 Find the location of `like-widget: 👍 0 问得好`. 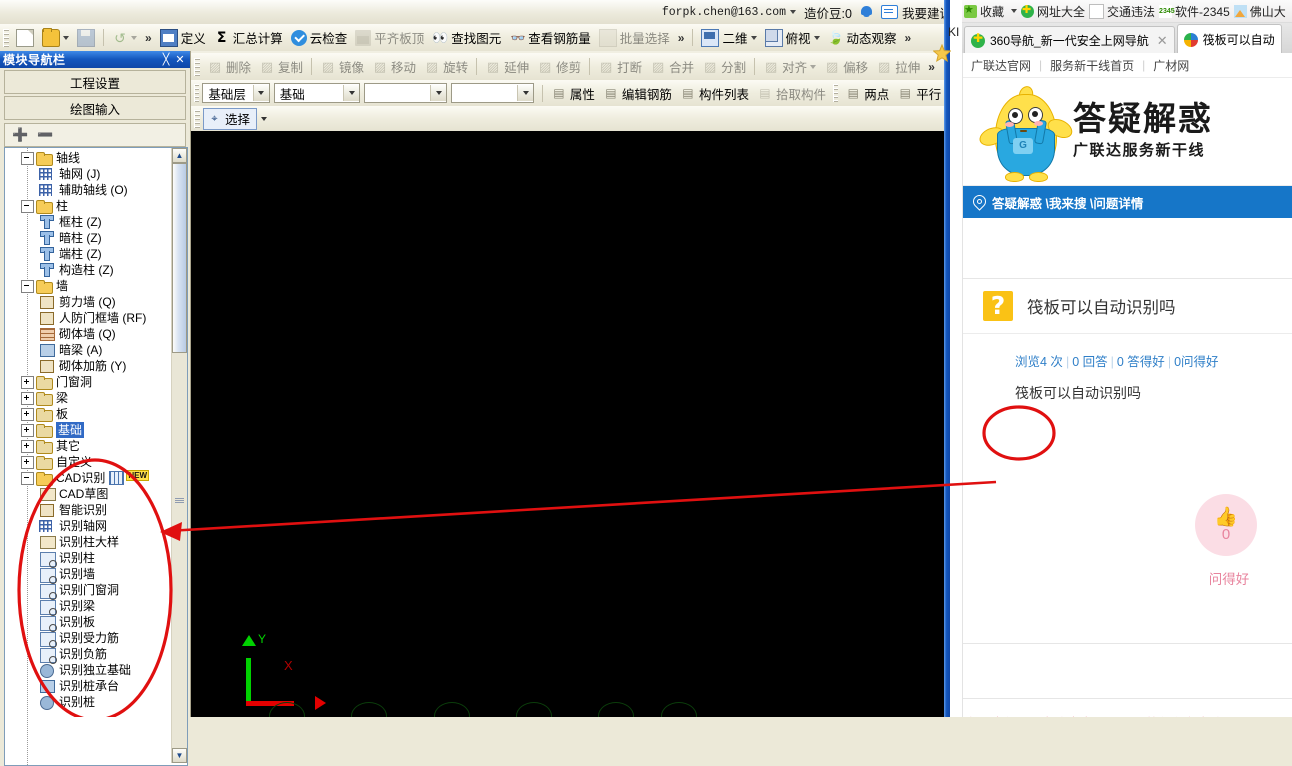

like-widget: 👍 0 问得好 is located at coordinates (1237, 555).